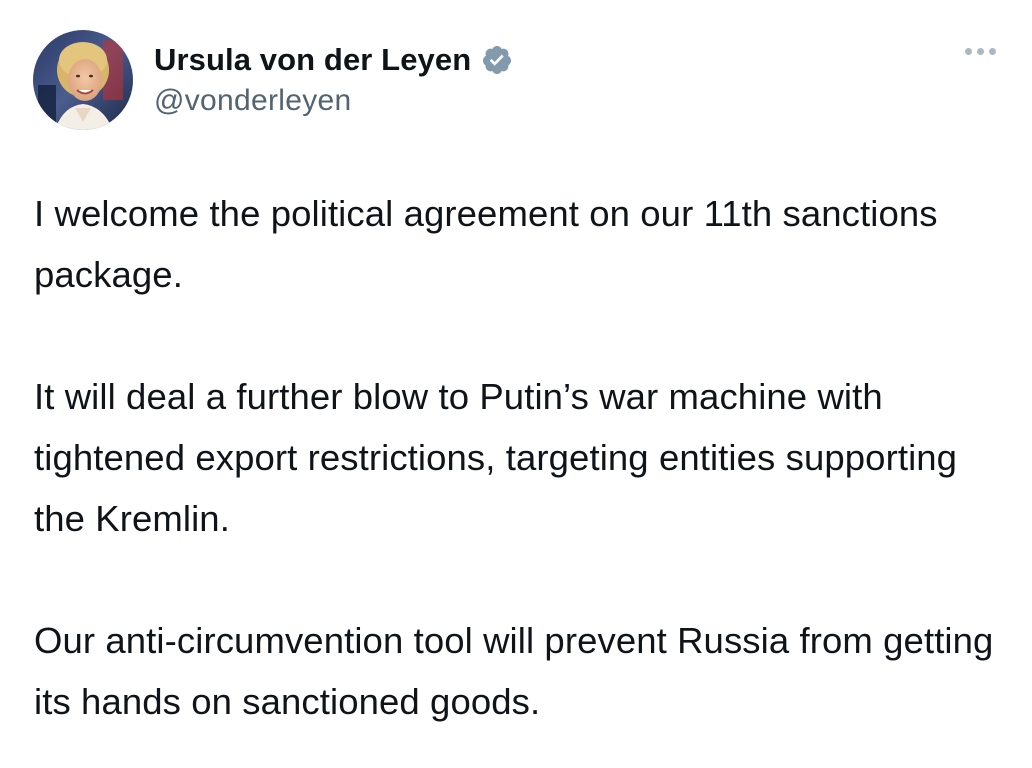 This screenshot has width=1032, height=768. I want to click on more-options-icon, so click(980, 51).